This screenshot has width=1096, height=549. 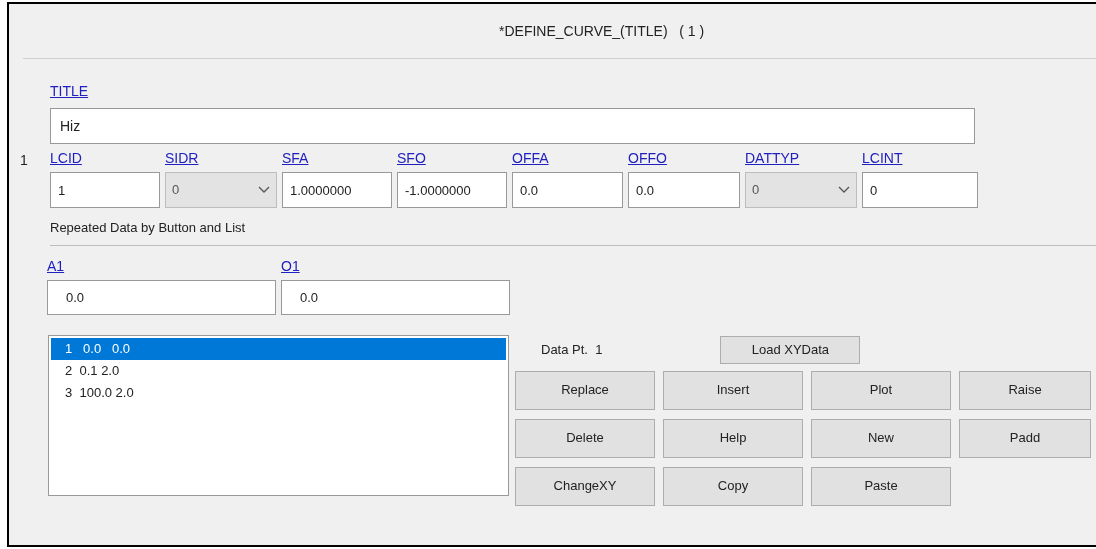 What do you see at coordinates (278, 370) in the screenshot?
I see `list-item: 2 0.1 2.0` at bounding box center [278, 370].